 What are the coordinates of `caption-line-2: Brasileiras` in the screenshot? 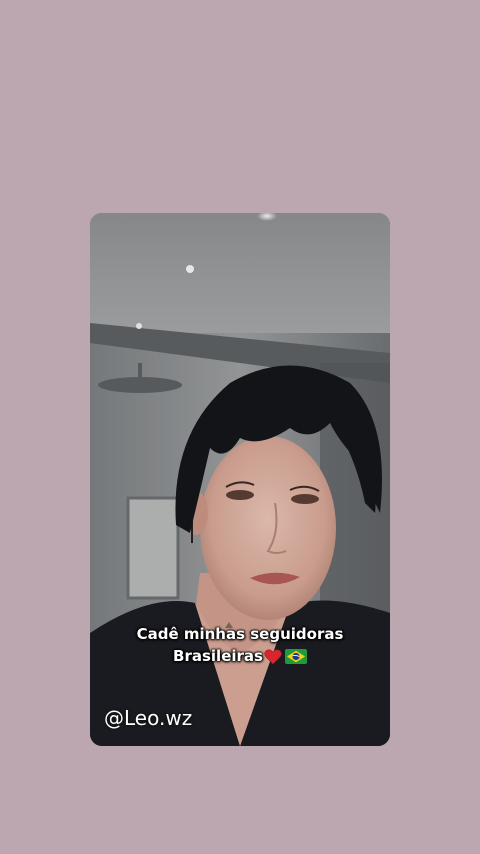 It's located at (240, 656).